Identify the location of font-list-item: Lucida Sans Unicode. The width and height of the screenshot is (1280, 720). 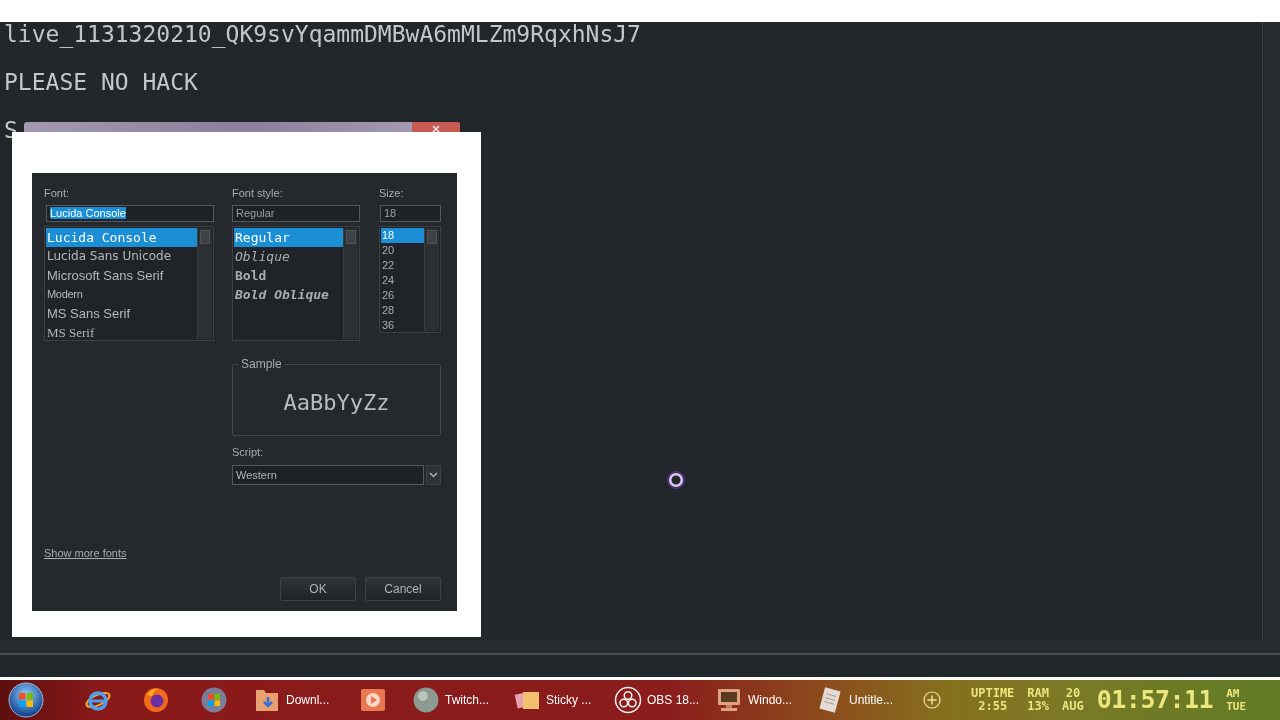
(121, 256).